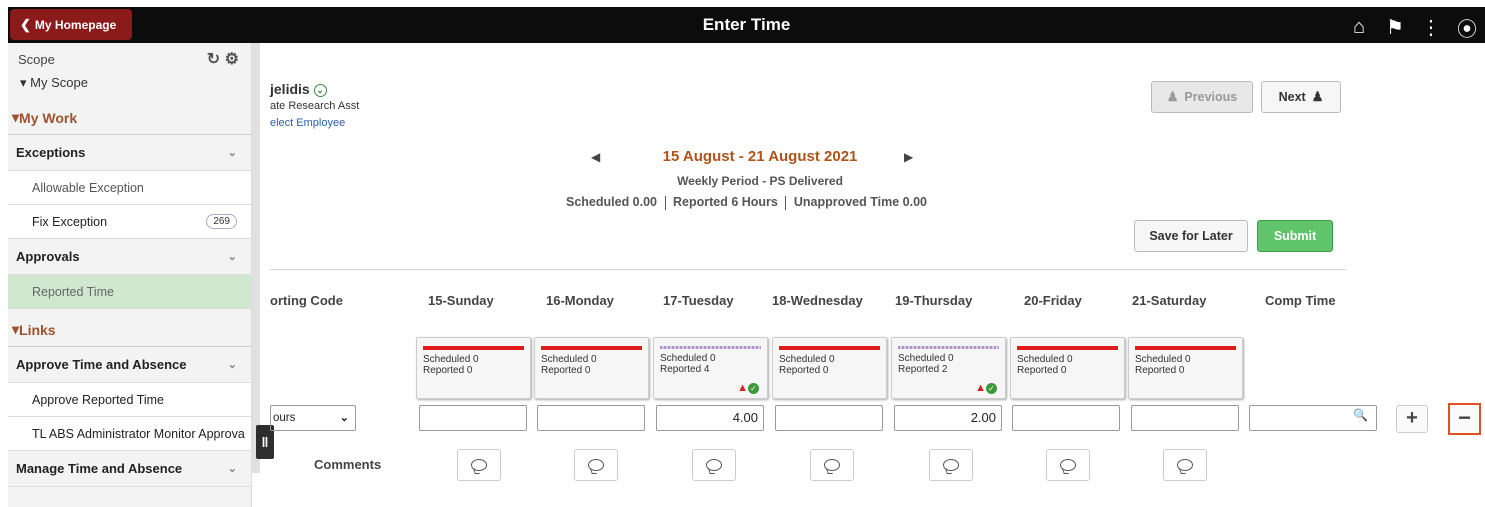  I want to click on sidebar-item-approve-reported-time: Approve Reported Time, so click(129, 400).